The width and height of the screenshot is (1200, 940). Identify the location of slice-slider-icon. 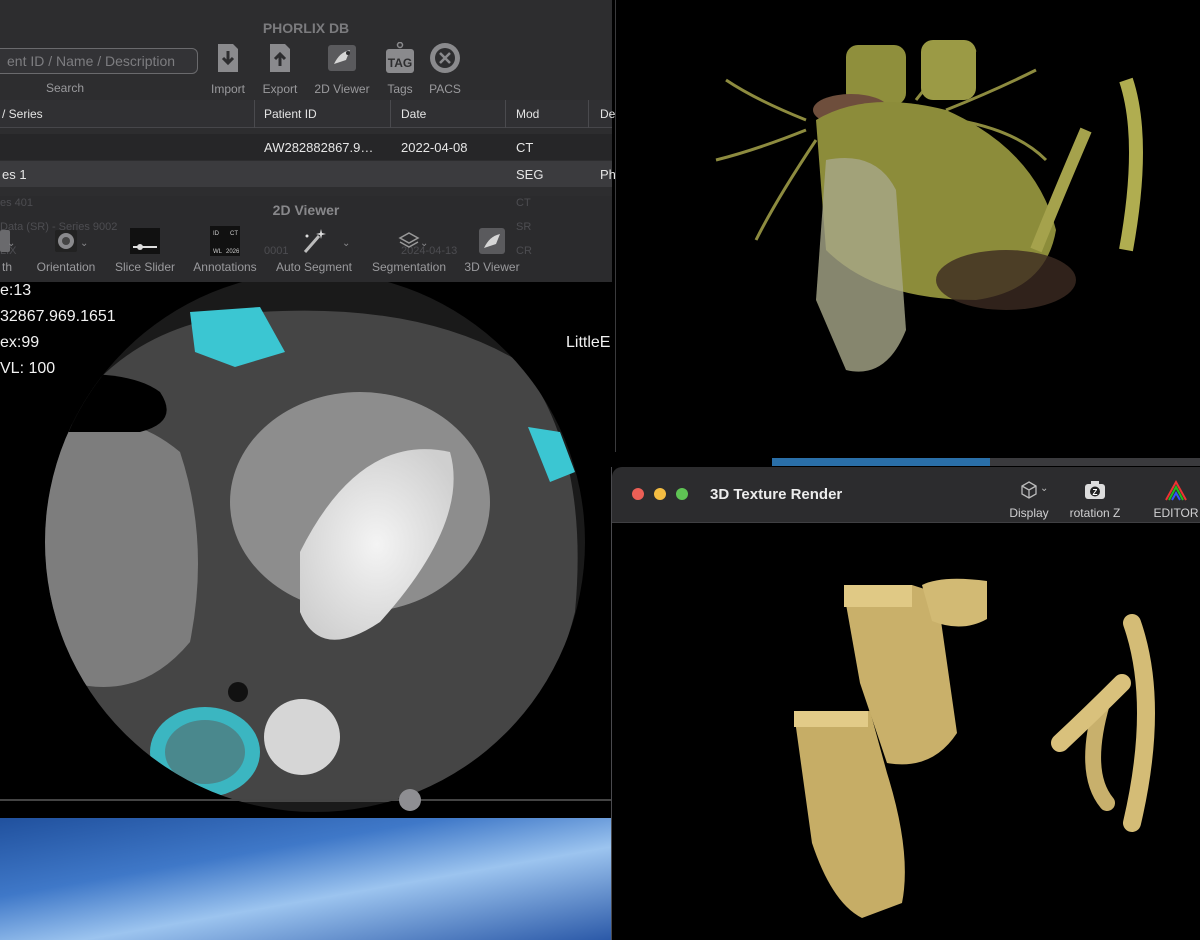
(145, 241).